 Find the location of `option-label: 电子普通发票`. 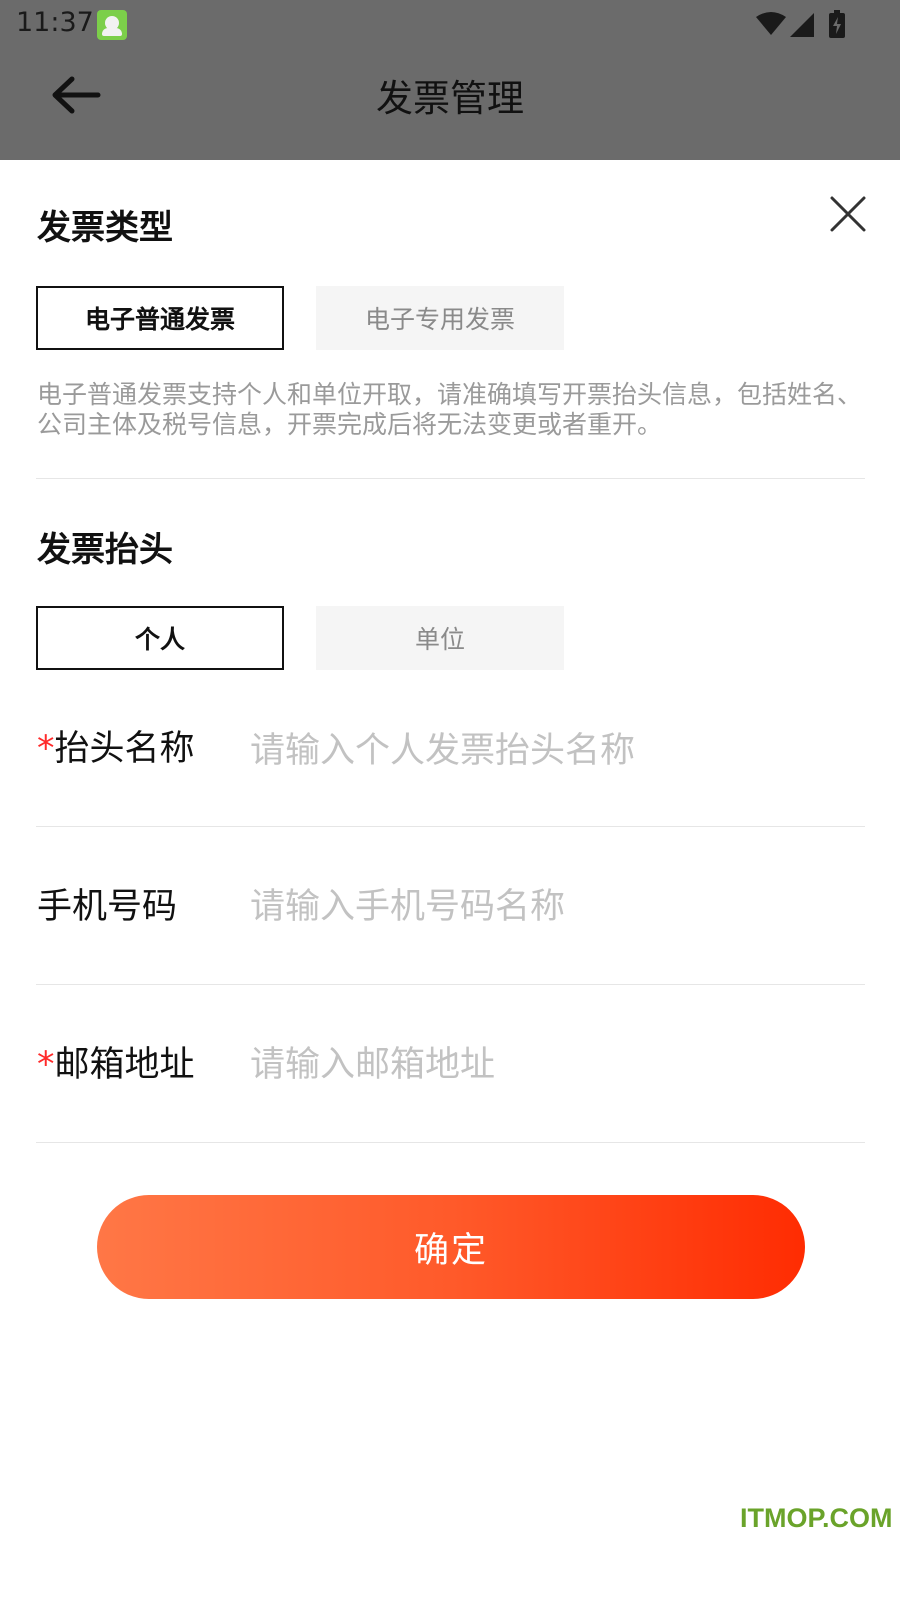

option-label: 电子普通发票 is located at coordinates (159, 319).